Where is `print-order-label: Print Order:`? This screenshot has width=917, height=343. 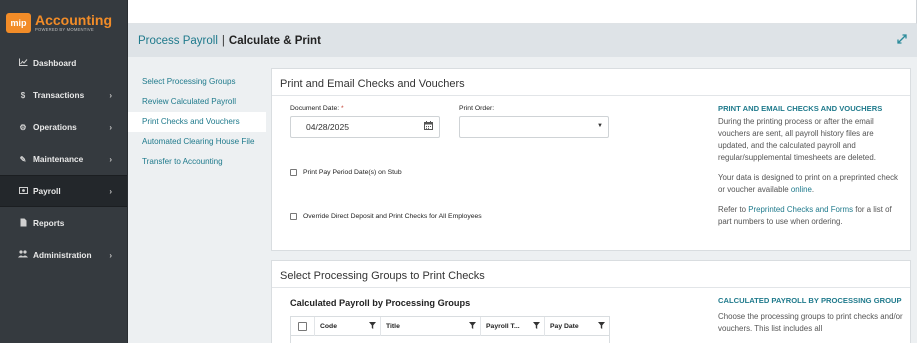
print-order-label: Print Order: is located at coordinates (477, 108).